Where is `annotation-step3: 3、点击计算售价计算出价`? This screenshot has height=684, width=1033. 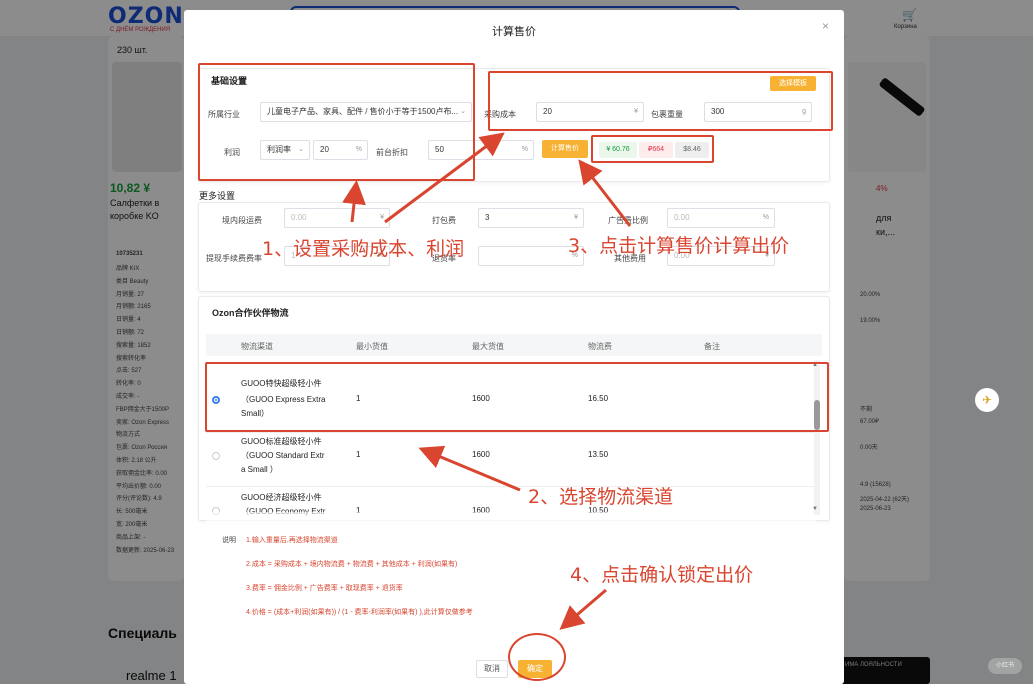 annotation-step3: 3、点击计算售价计算出价 is located at coordinates (679, 246).